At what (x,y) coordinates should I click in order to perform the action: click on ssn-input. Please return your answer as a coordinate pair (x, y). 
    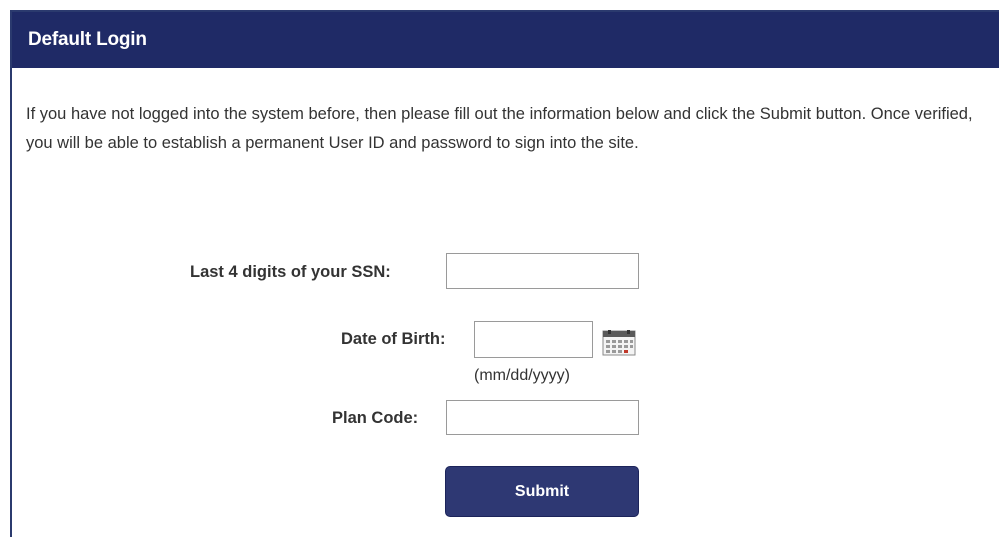
    Looking at the image, I should click on (542, 271).